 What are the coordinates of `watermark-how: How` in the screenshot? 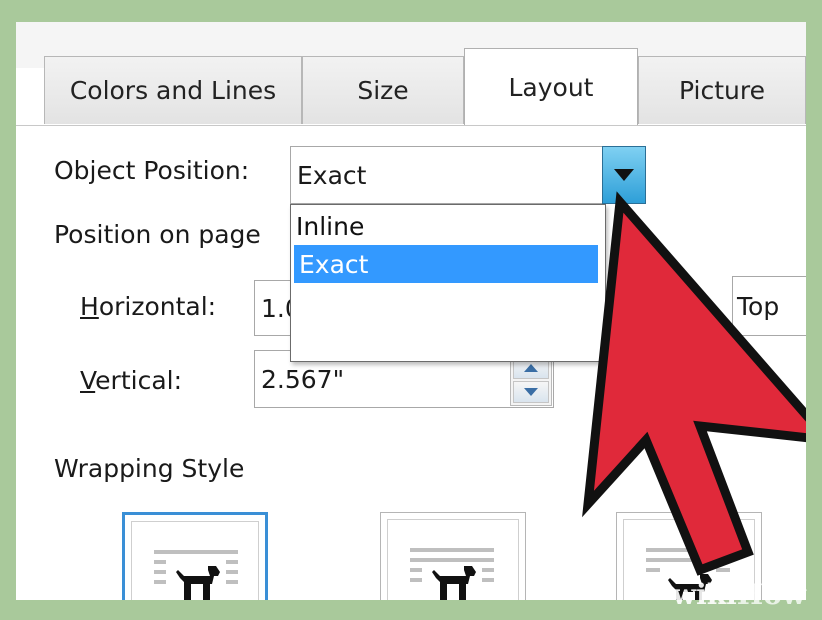 It's located at (771, 594).